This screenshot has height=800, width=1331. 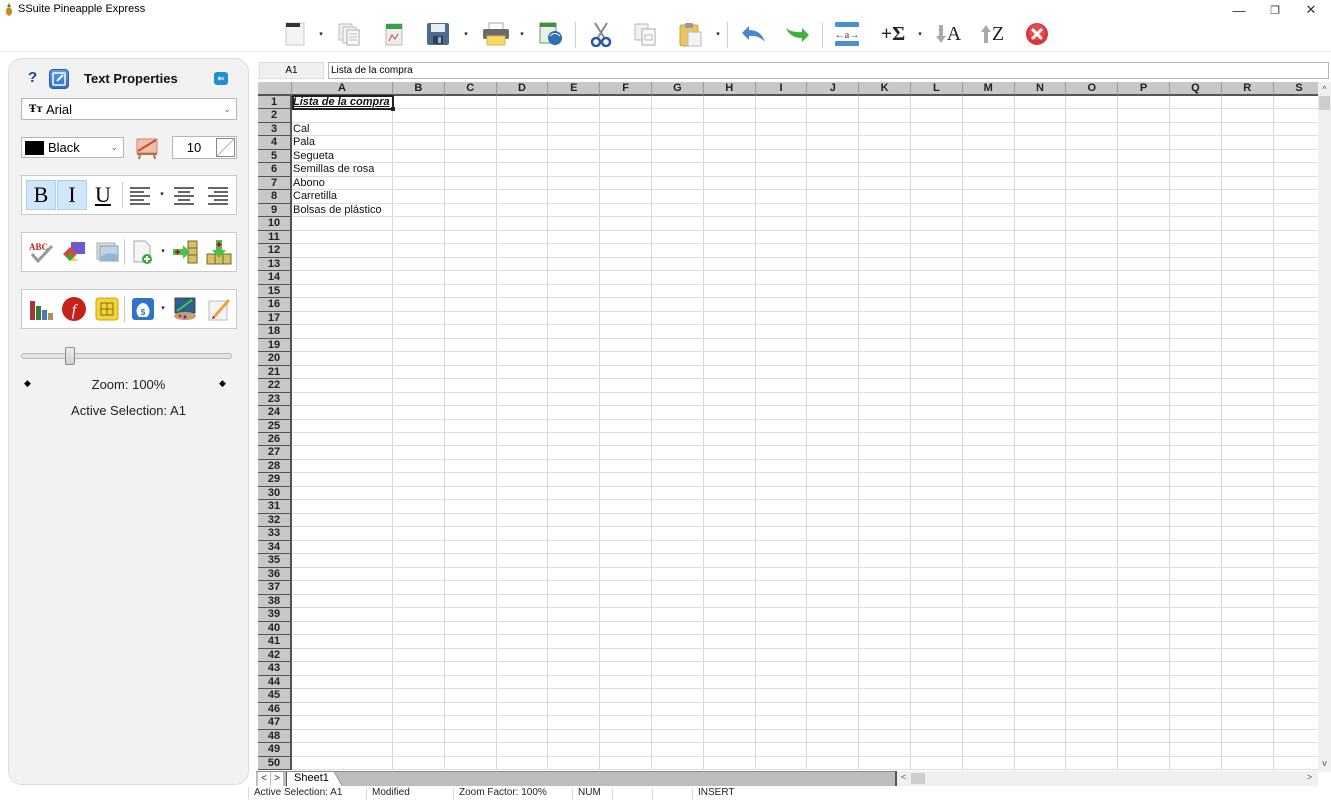 What do you see at coordinates (275, 129) in the screenshot?
I see `row-header: 3` at bounding box center [275, 129].